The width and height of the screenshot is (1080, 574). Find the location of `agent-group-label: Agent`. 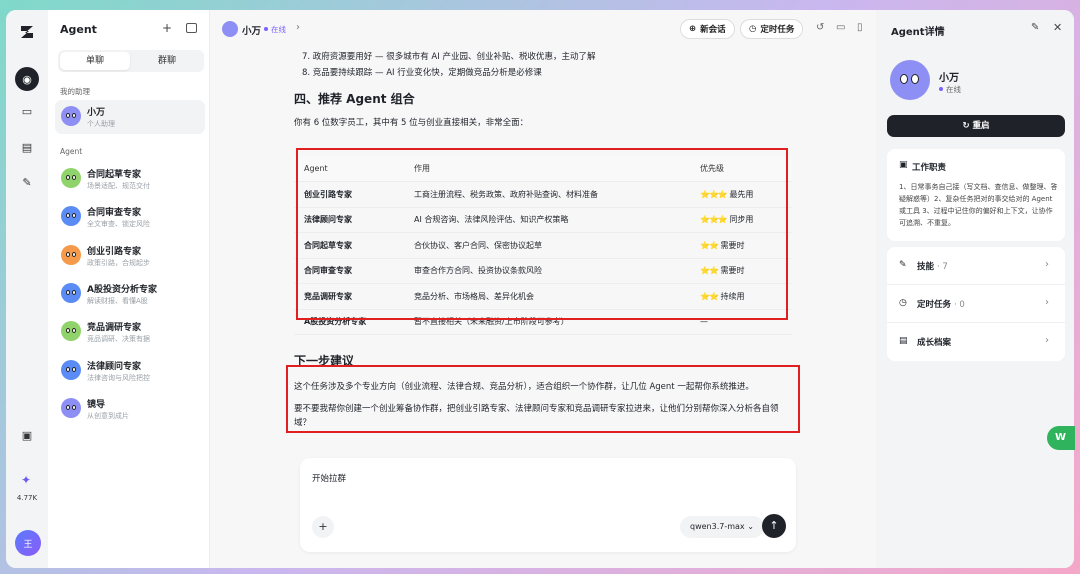

agent-group-label: Agent is located at coordinates (71, 151).